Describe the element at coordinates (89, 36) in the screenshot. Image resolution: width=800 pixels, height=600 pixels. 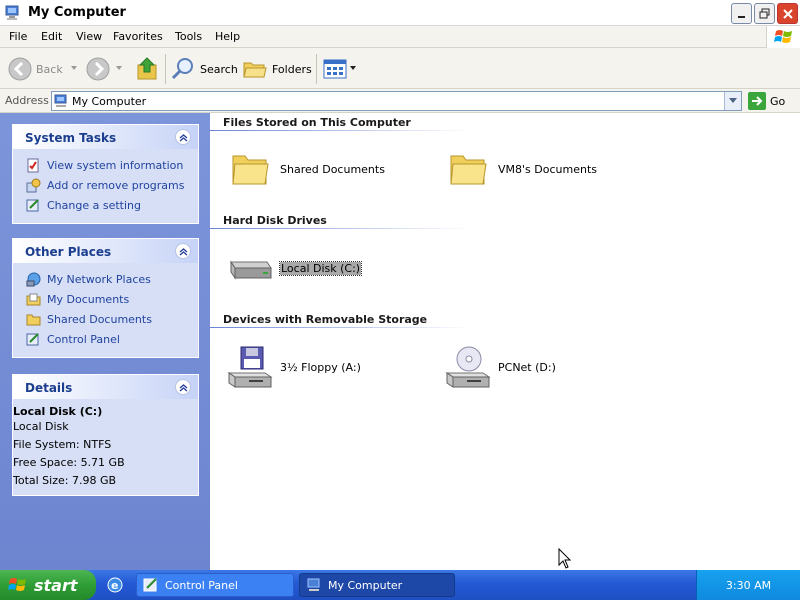
I see `menu-view: View` at that location.